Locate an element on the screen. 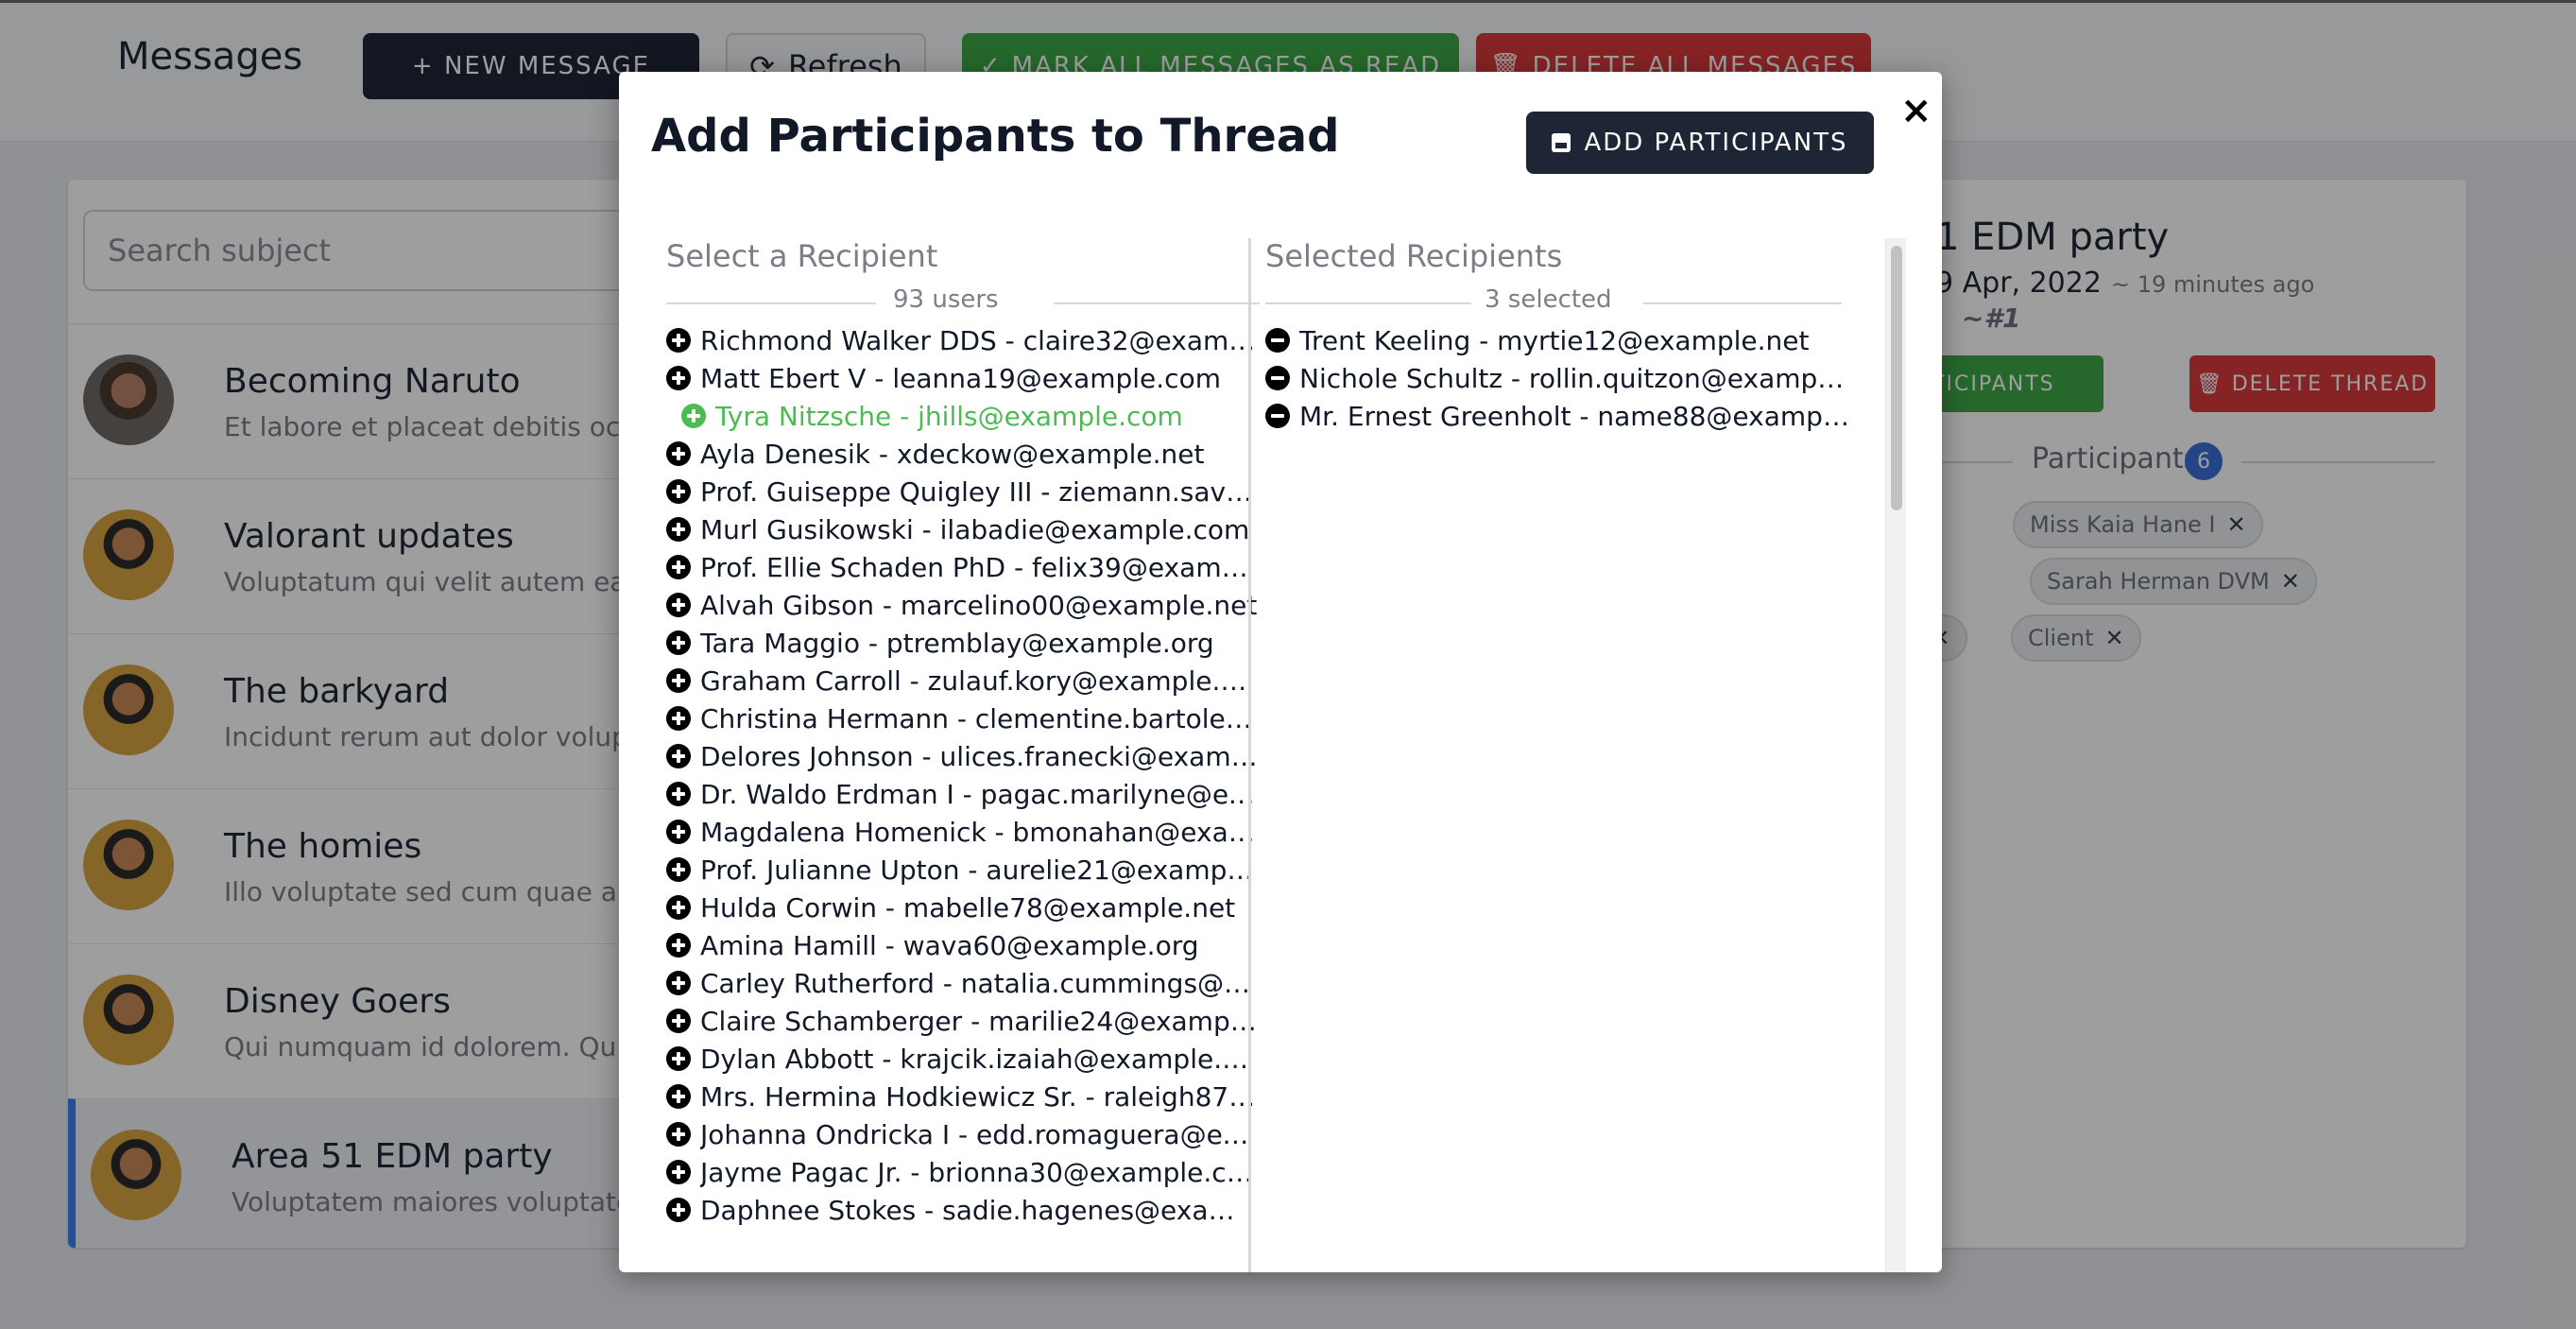 This screenshot has width=2576, height=1329. modal-scrollbar is located at coordinates (1895, 755).